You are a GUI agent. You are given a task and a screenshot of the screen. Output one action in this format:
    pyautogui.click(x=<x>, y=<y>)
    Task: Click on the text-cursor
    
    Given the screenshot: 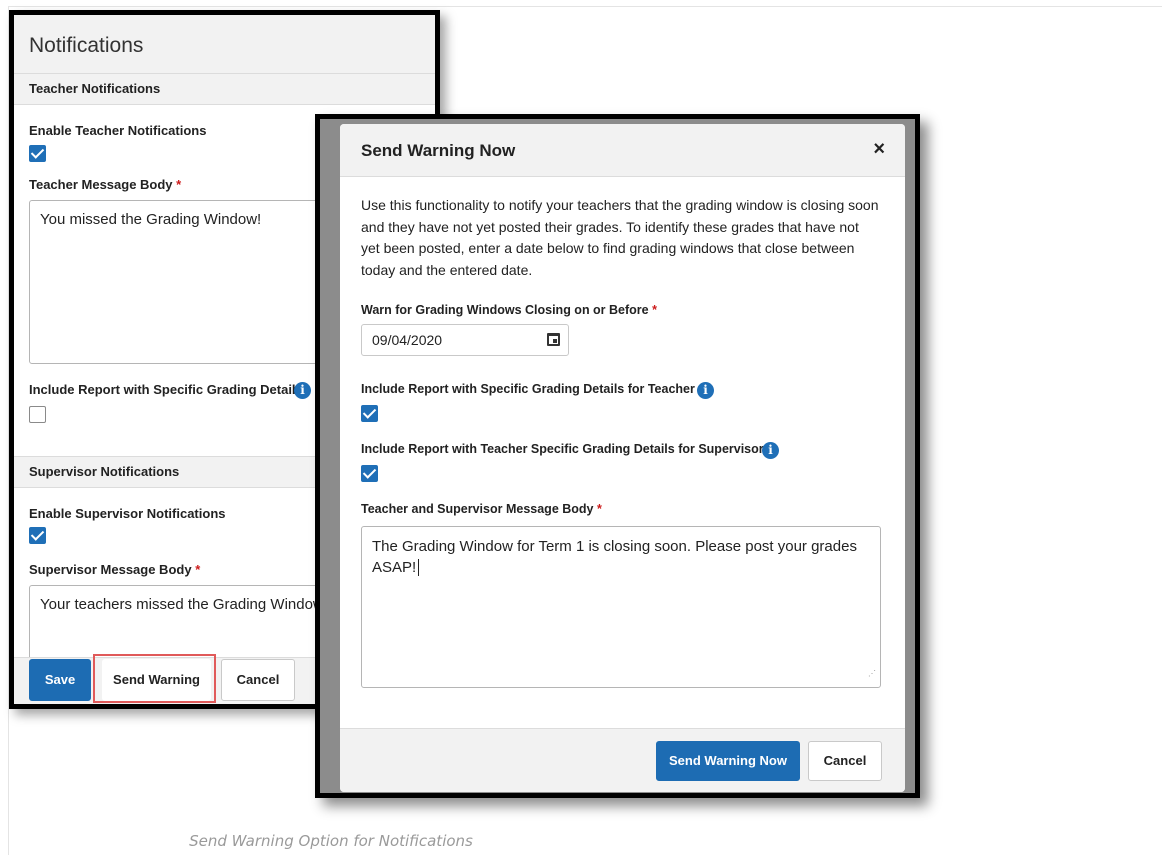 What is the action you would take?
    pyautogui.click(x=419, y=567)
    